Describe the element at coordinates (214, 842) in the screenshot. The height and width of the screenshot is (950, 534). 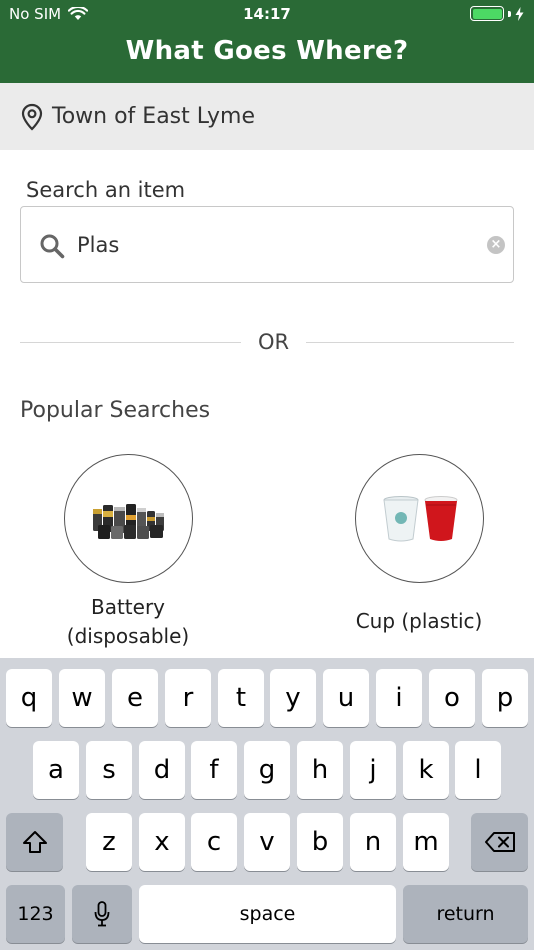
I see `key-c: c` at that location.